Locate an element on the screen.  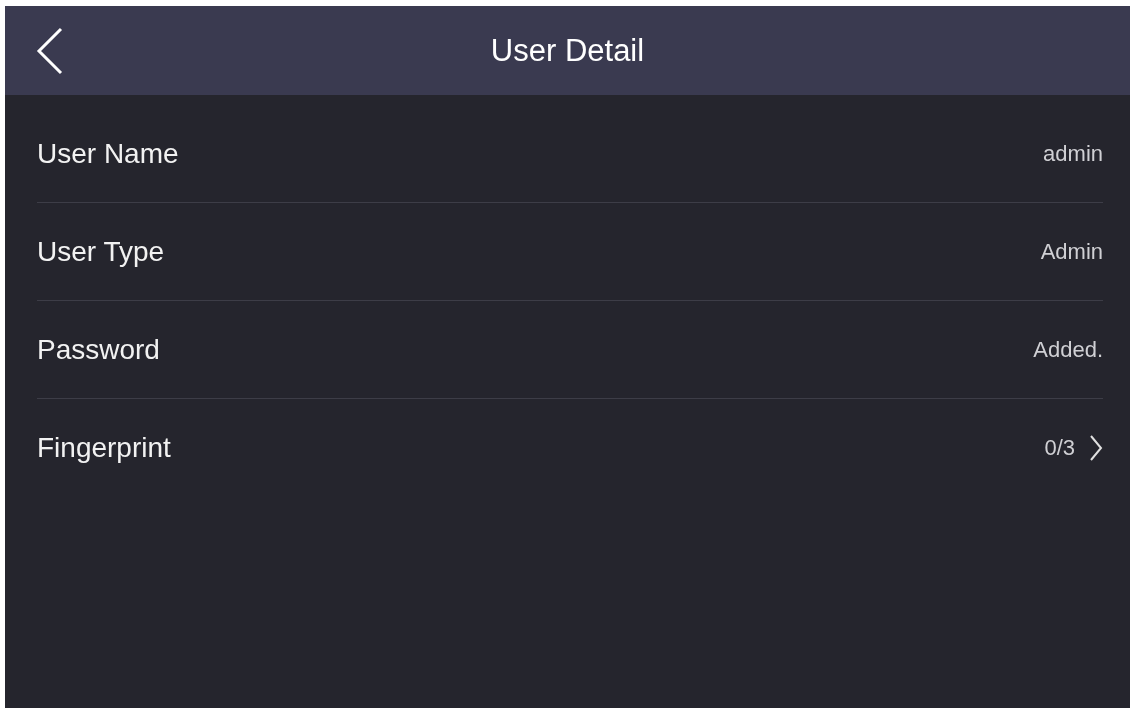
row-value: Admin is located at coordinates (1071, 251).